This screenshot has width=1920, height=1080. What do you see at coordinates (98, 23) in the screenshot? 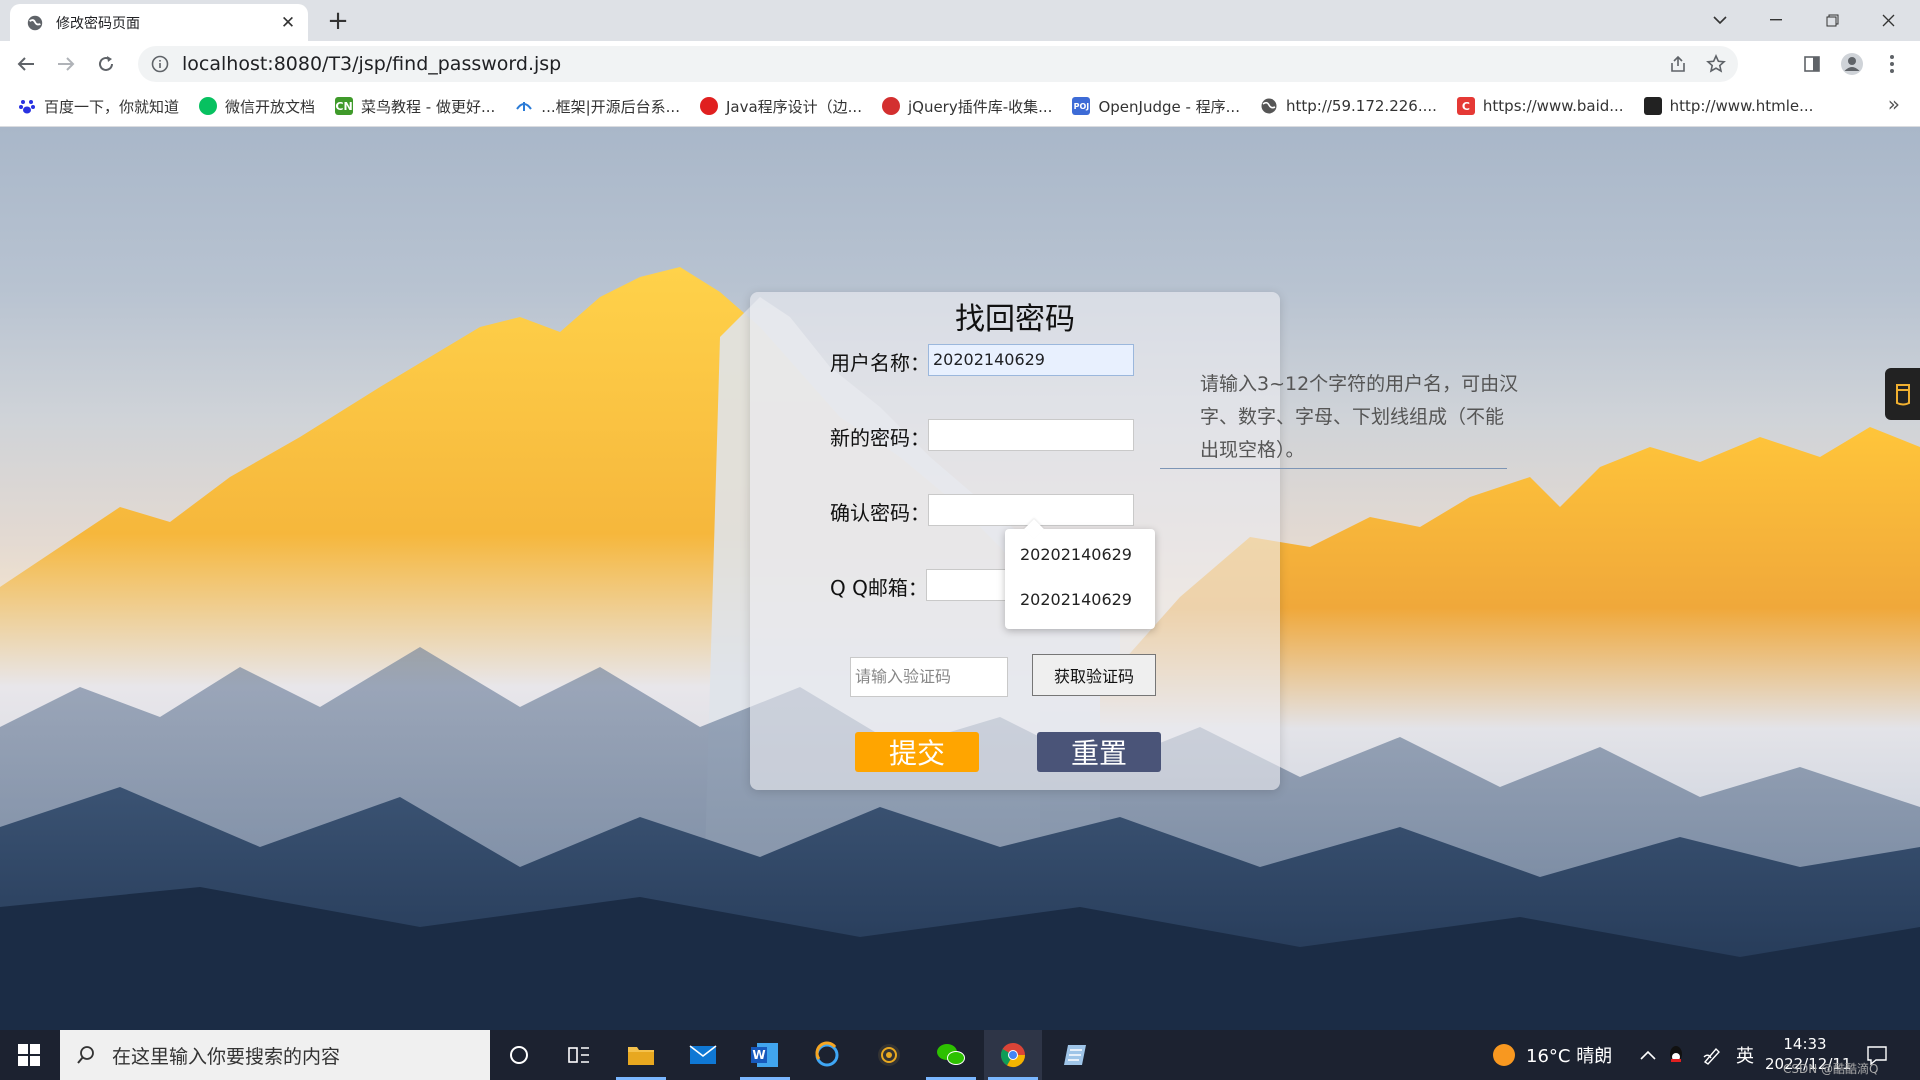
I see `tab-title: 修改密码页面` at bounding box center [98, 23].